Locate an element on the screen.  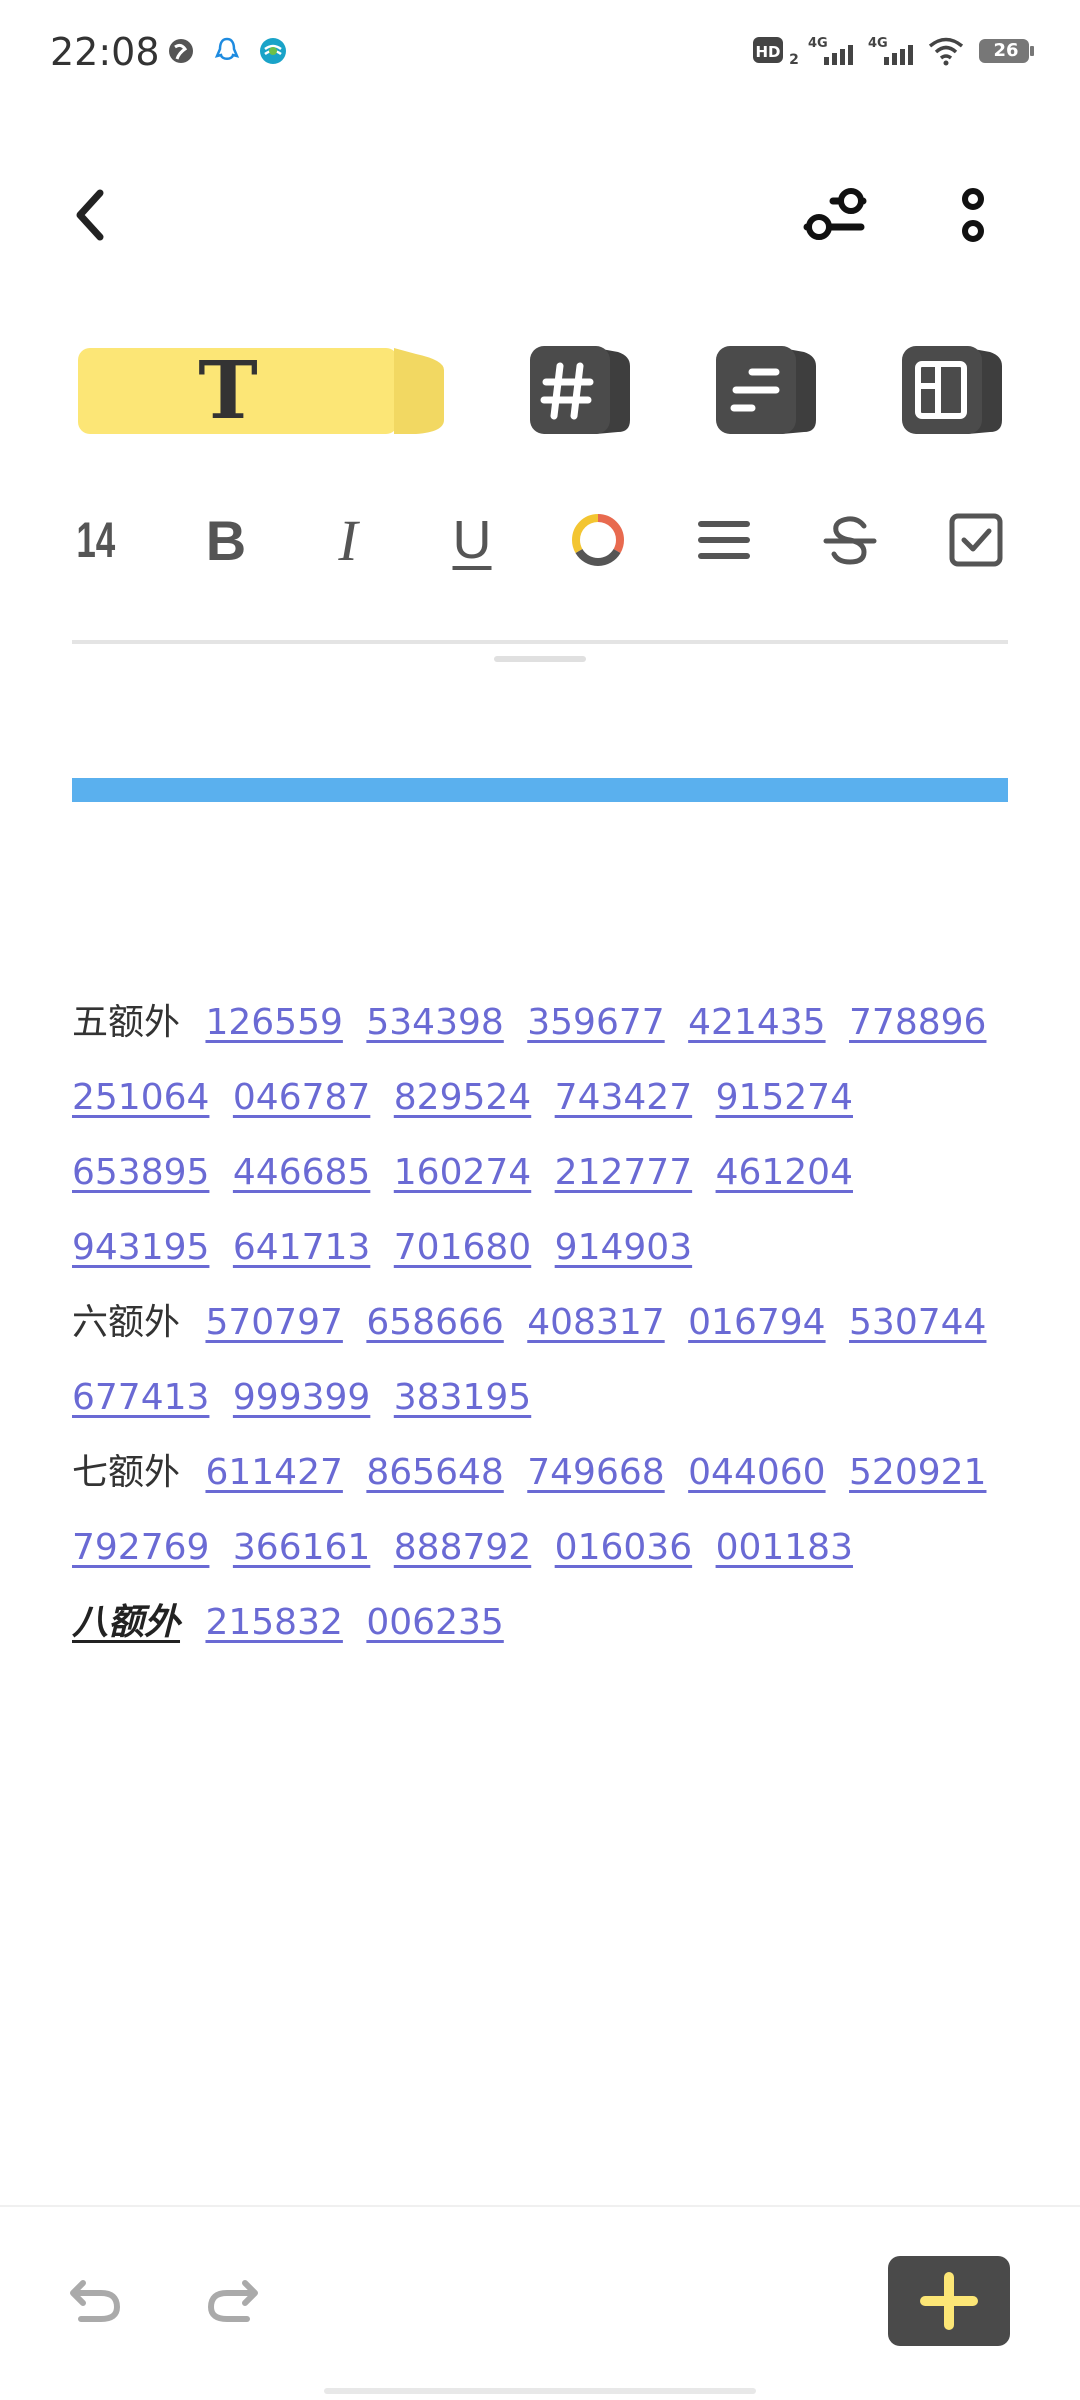
text-mode-icon: T is located at coordinates (261, 389).